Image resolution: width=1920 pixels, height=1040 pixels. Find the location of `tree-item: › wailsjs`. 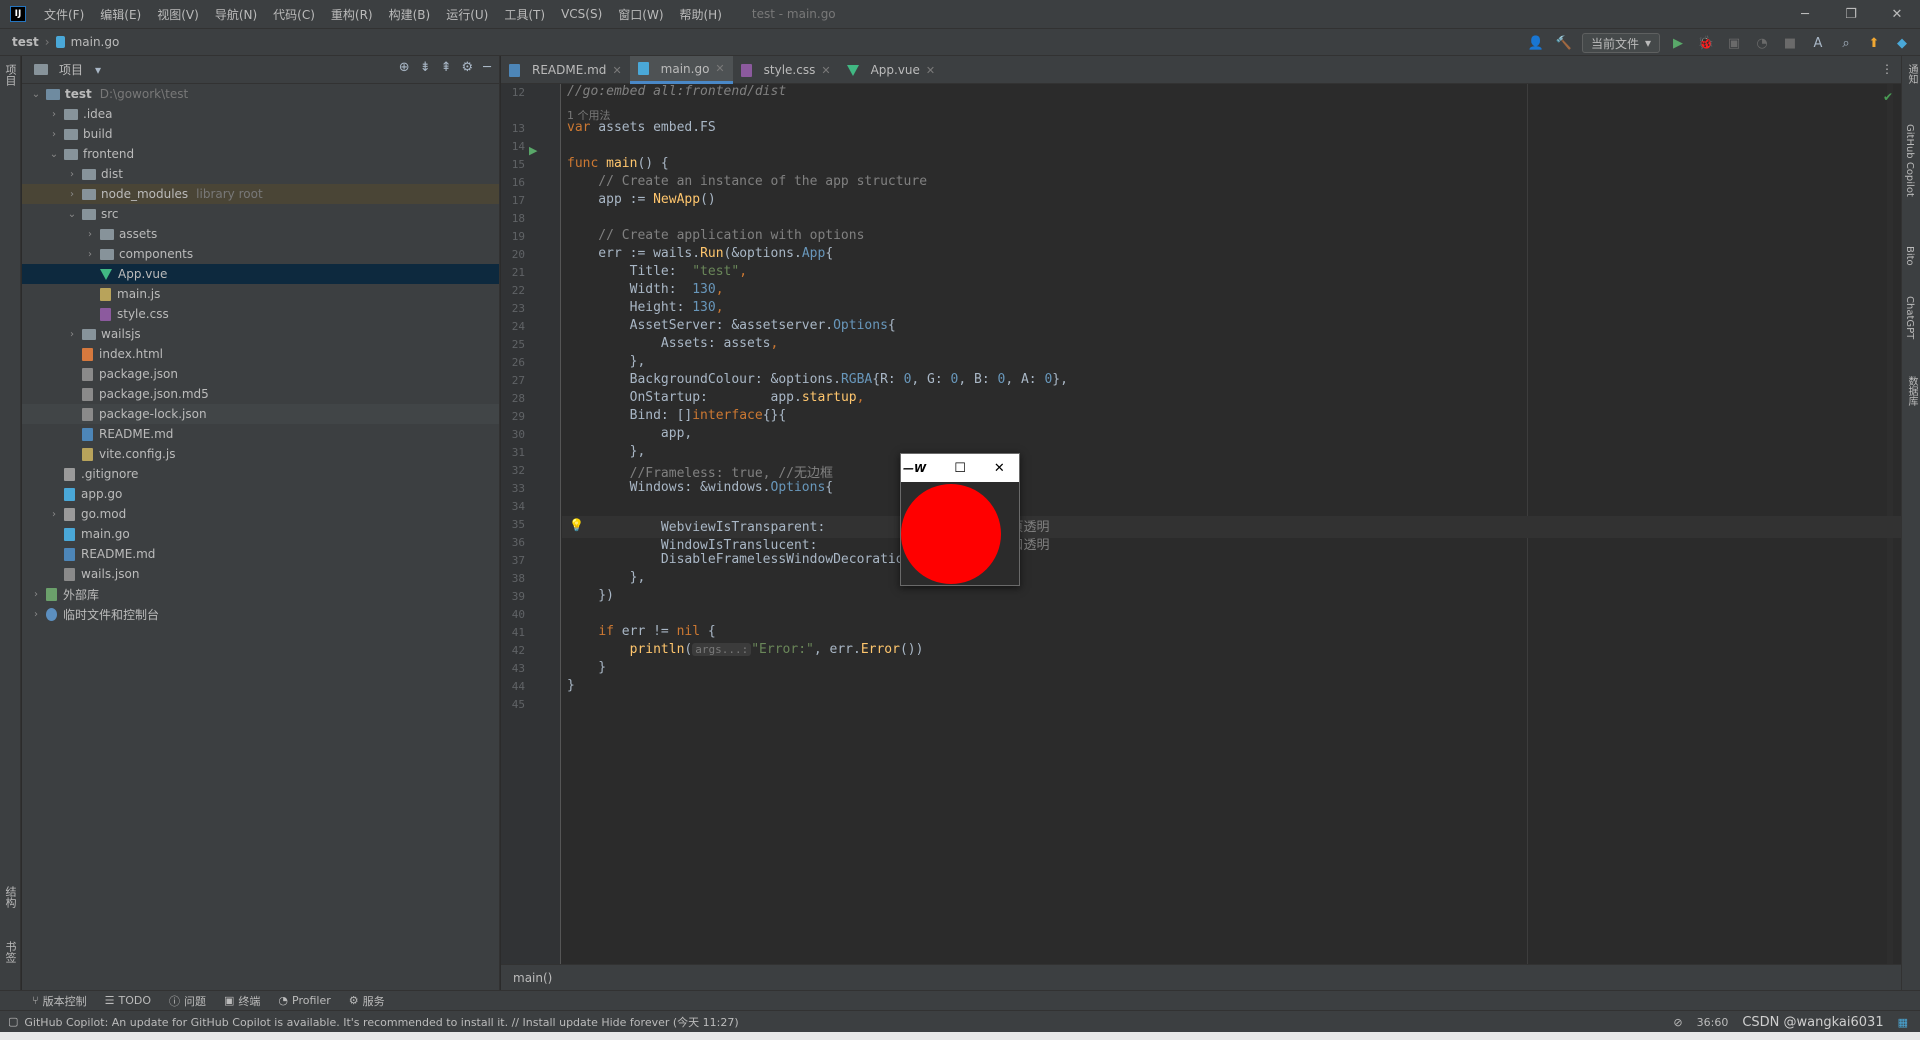

tree-item: › wailsjs is located at coordinates (260, 334).